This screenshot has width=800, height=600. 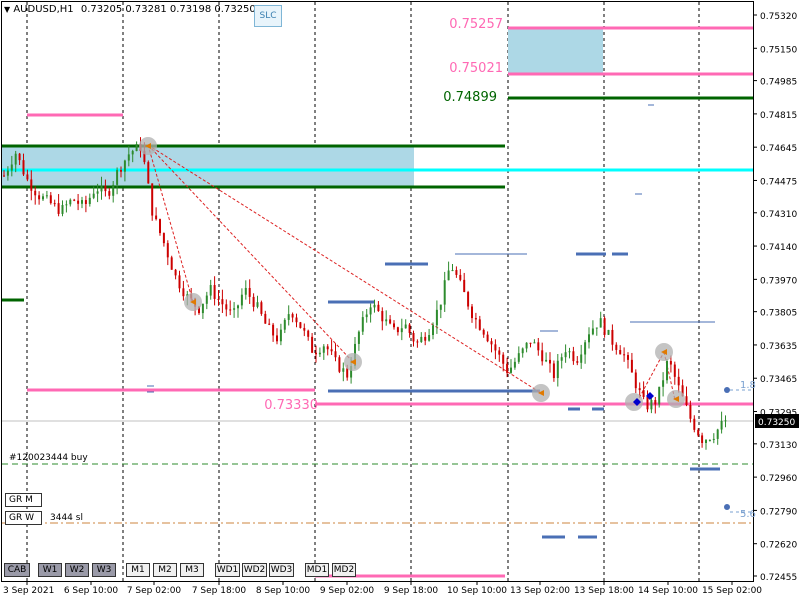 I want to click on y-tick-label: 0.73970, so click(x=778, y=281).